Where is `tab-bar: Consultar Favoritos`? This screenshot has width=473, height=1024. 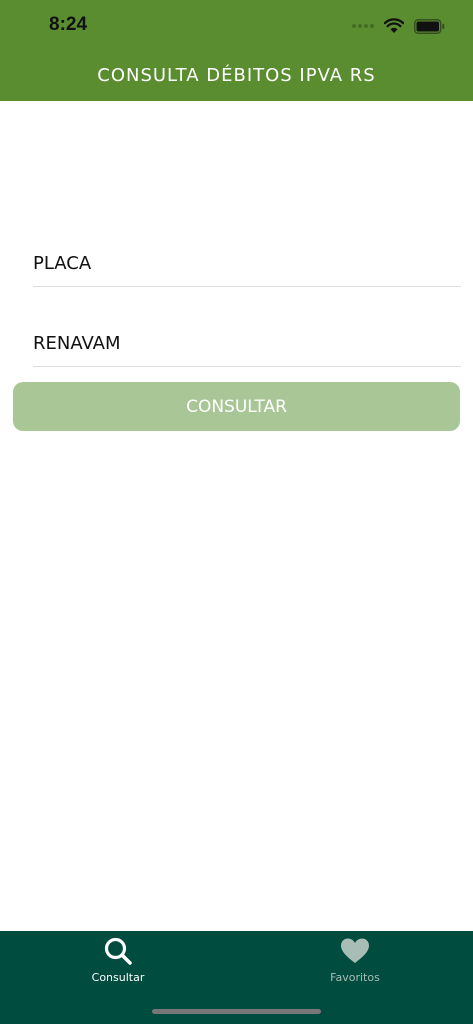
tab-bar: Consultar Favoritos is located at coordinates (236, 977).